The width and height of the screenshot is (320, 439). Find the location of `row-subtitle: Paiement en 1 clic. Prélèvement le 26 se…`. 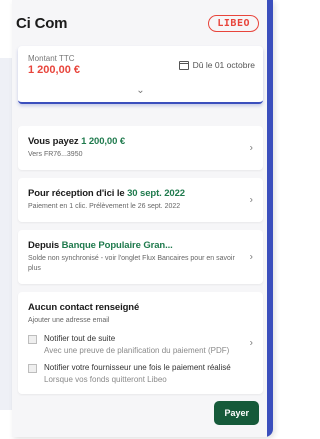

row-subtitle: Paiement en 1 clic. Prélèvement le 26 se… is located at coordinates (104, 206).